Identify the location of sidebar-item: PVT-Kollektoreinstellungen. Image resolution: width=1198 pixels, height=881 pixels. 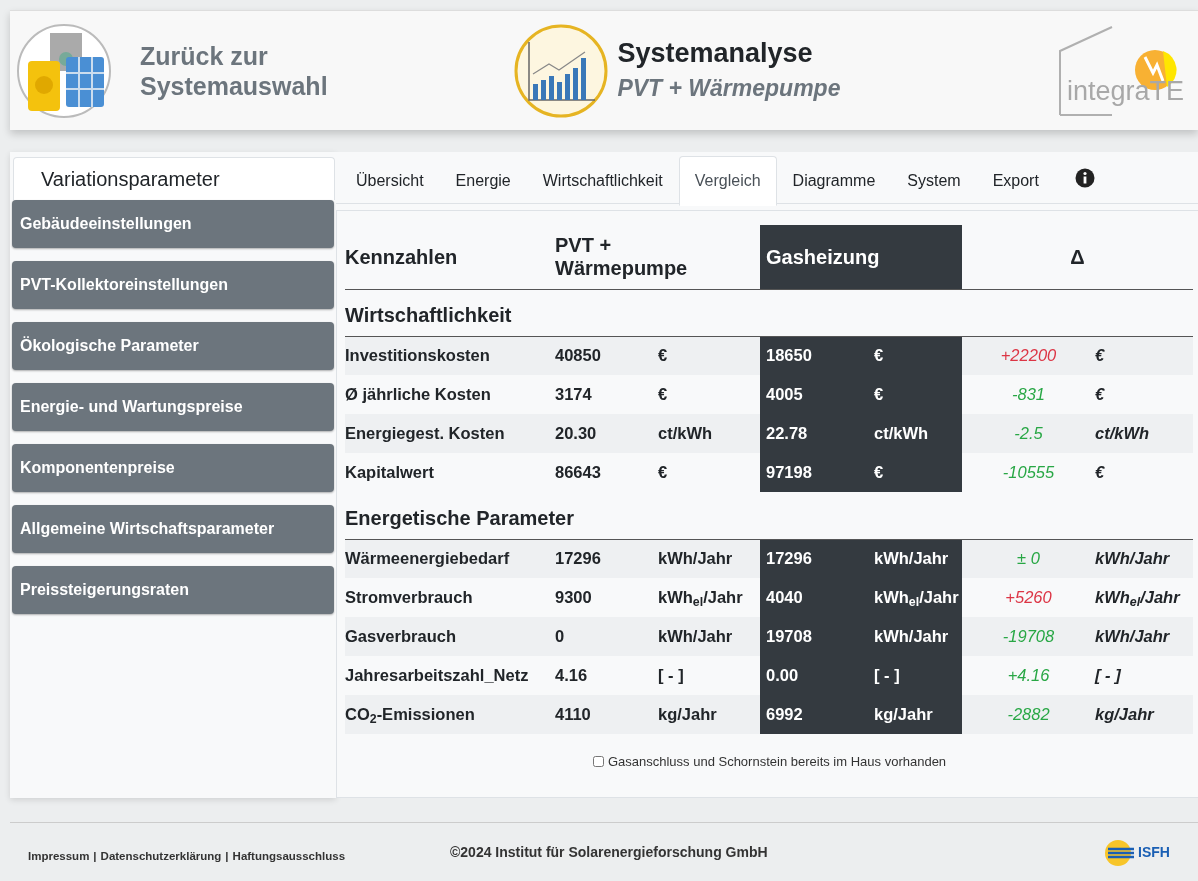
(173, 285).